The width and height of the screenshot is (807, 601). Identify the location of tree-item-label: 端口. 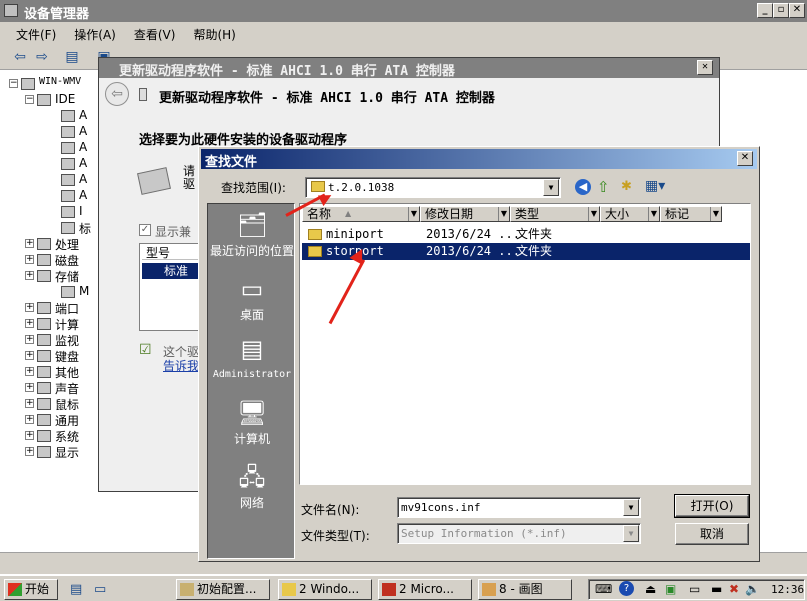
(67, 309).